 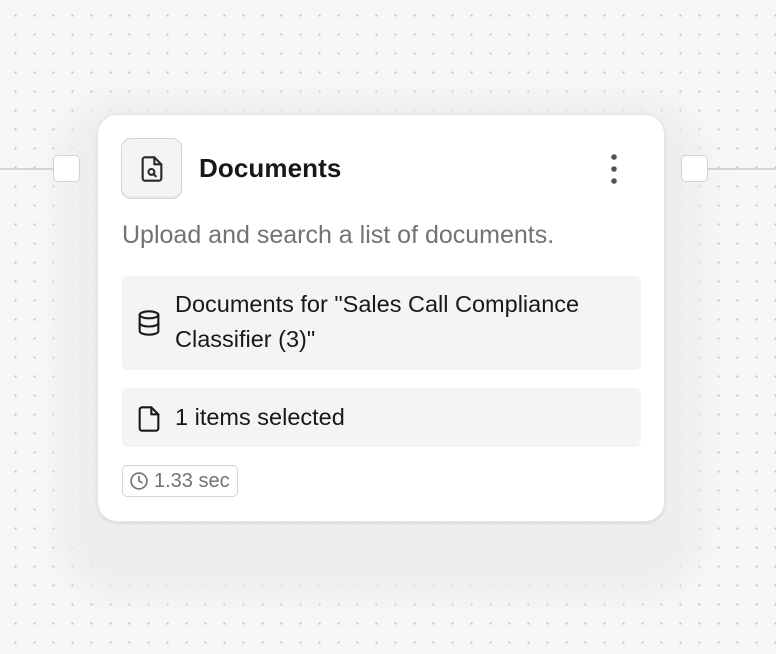 What do you see at coordinates (338, 235) in the screenshot?
I see `node-description: Upload and search a list of documents.` at bounding box center [338, 235].